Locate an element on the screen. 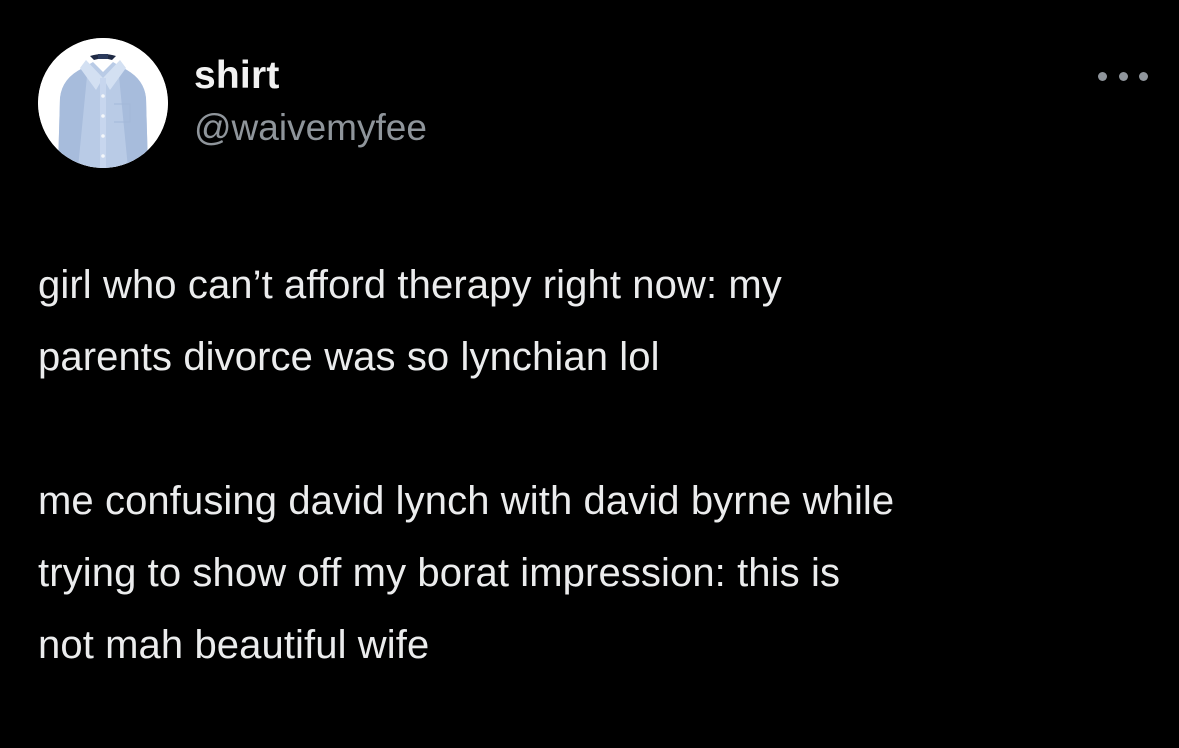 The width and height of the screenshot is (1179, 748). avatar is located at coordinates (103, 103).